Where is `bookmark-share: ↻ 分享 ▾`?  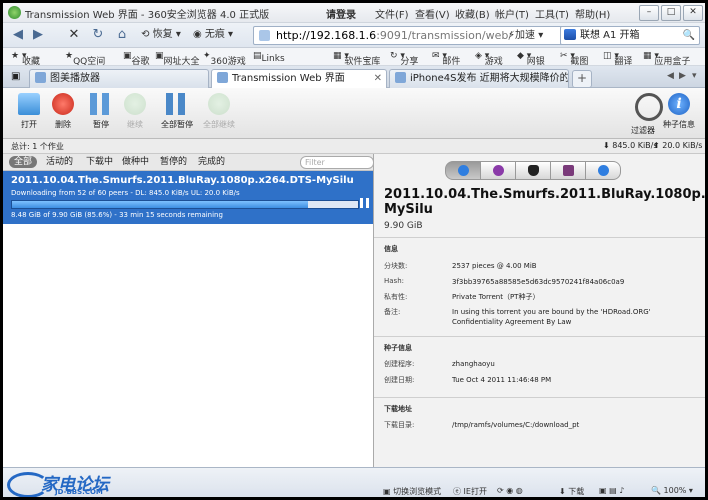
bookmark-share: ↻ 分享 ▾ is located at coordinates (404, 59).